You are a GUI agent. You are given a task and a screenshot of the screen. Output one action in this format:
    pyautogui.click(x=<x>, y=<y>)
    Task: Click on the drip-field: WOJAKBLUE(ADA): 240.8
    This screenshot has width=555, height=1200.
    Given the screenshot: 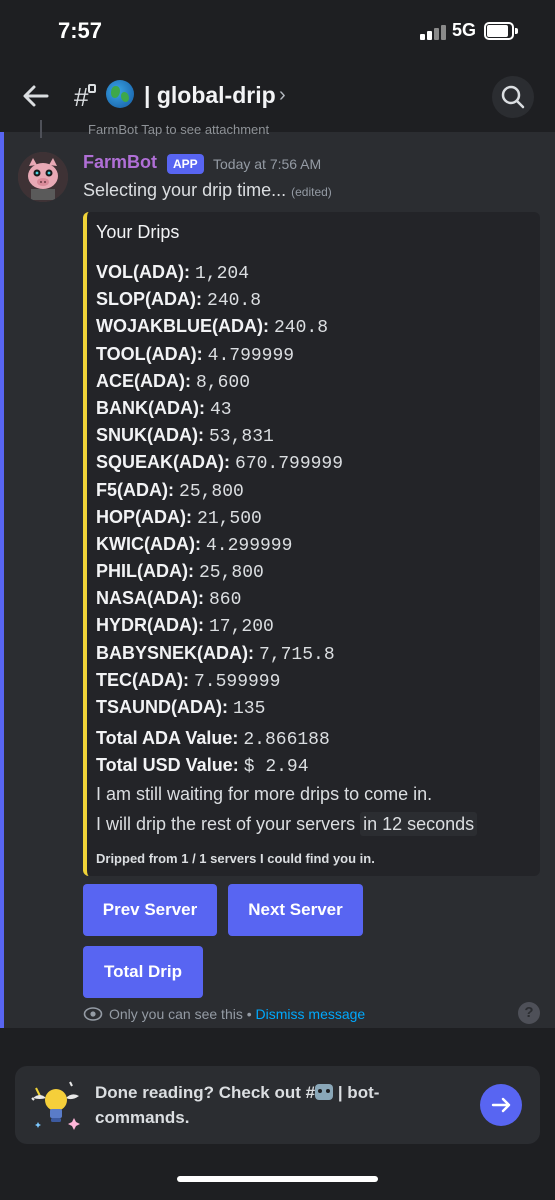 What is the action you would take?
    pyautogui.click(x=311, y=326)
    